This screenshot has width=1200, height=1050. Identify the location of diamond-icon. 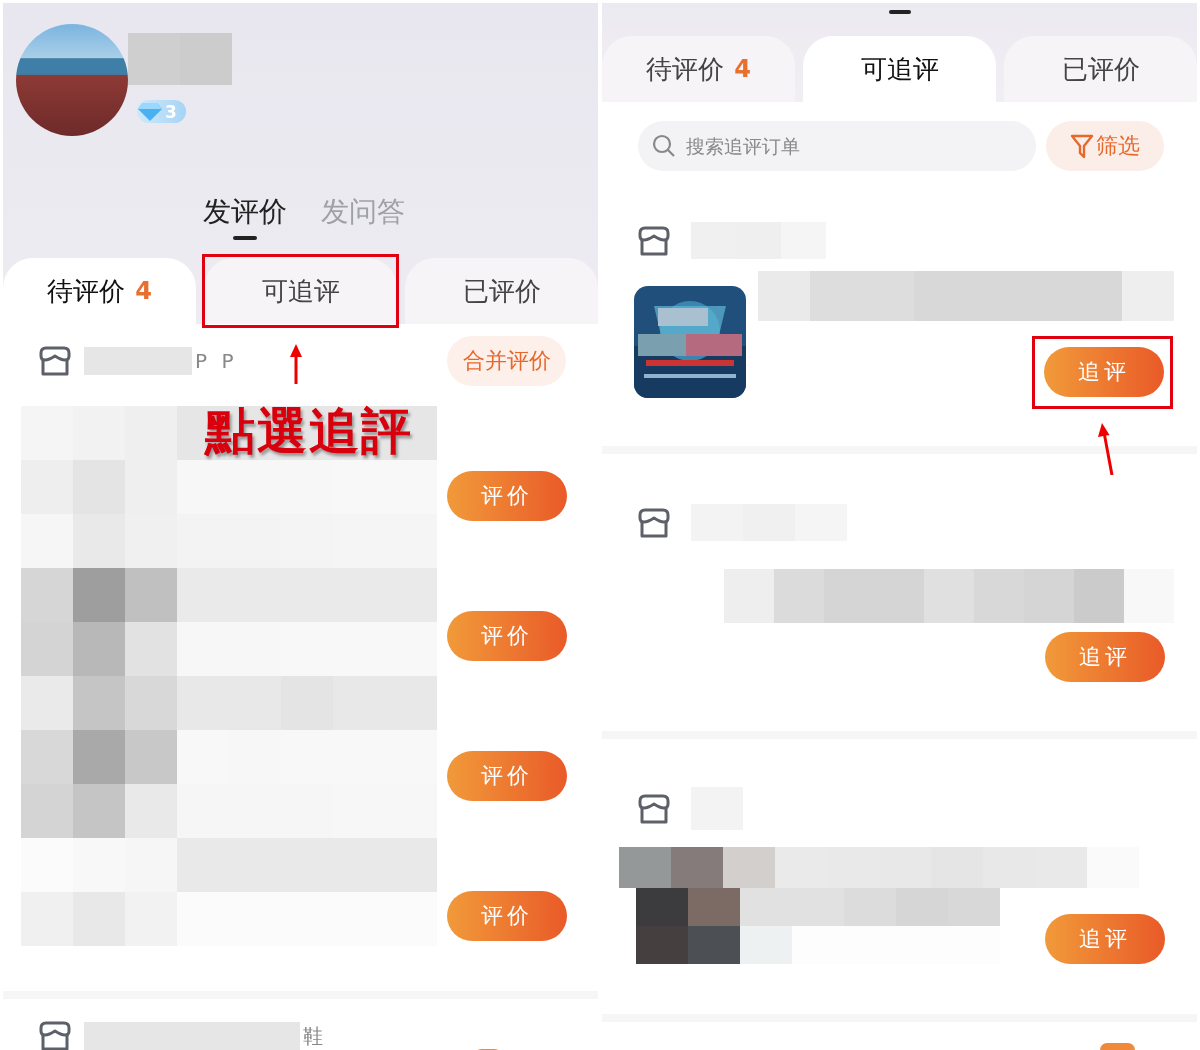
(150, 111).